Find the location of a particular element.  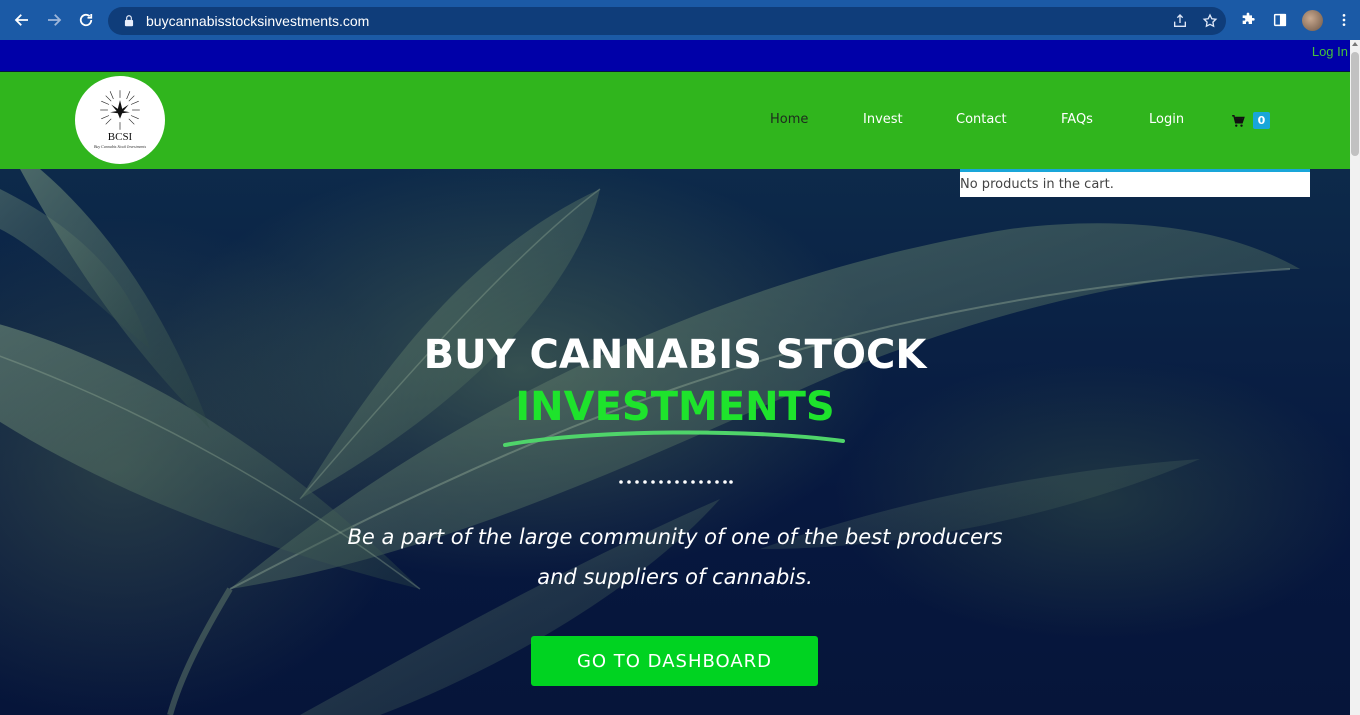

browser-toolbar: buycannabisstocksinvestments.com is located at coordinates (680, 20).